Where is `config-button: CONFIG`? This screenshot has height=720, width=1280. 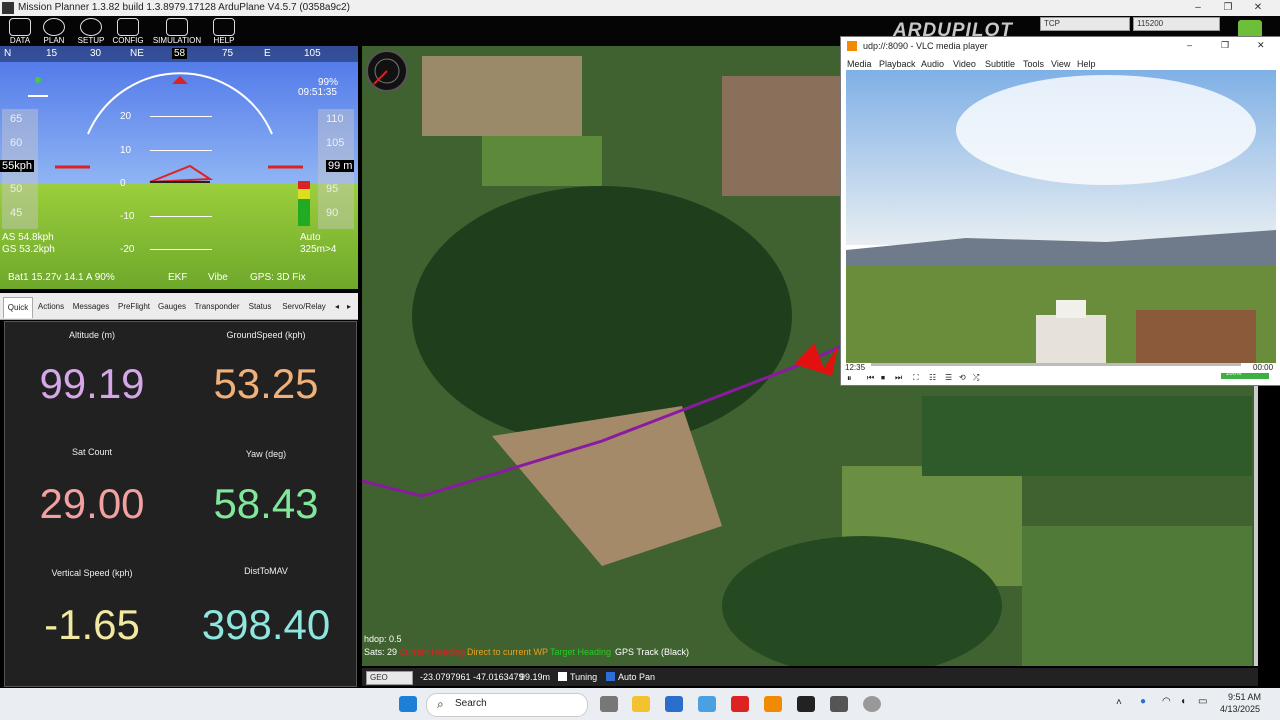 config-button: CONFIG is located at coordinates (128, 31).